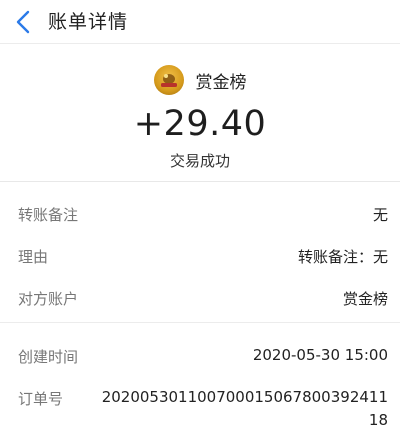 The image size is (400, 444). What do you see at coordinates (33, 257) in the screenshot?
I see `detail-label: 理由` at bounding box center [33, 257].